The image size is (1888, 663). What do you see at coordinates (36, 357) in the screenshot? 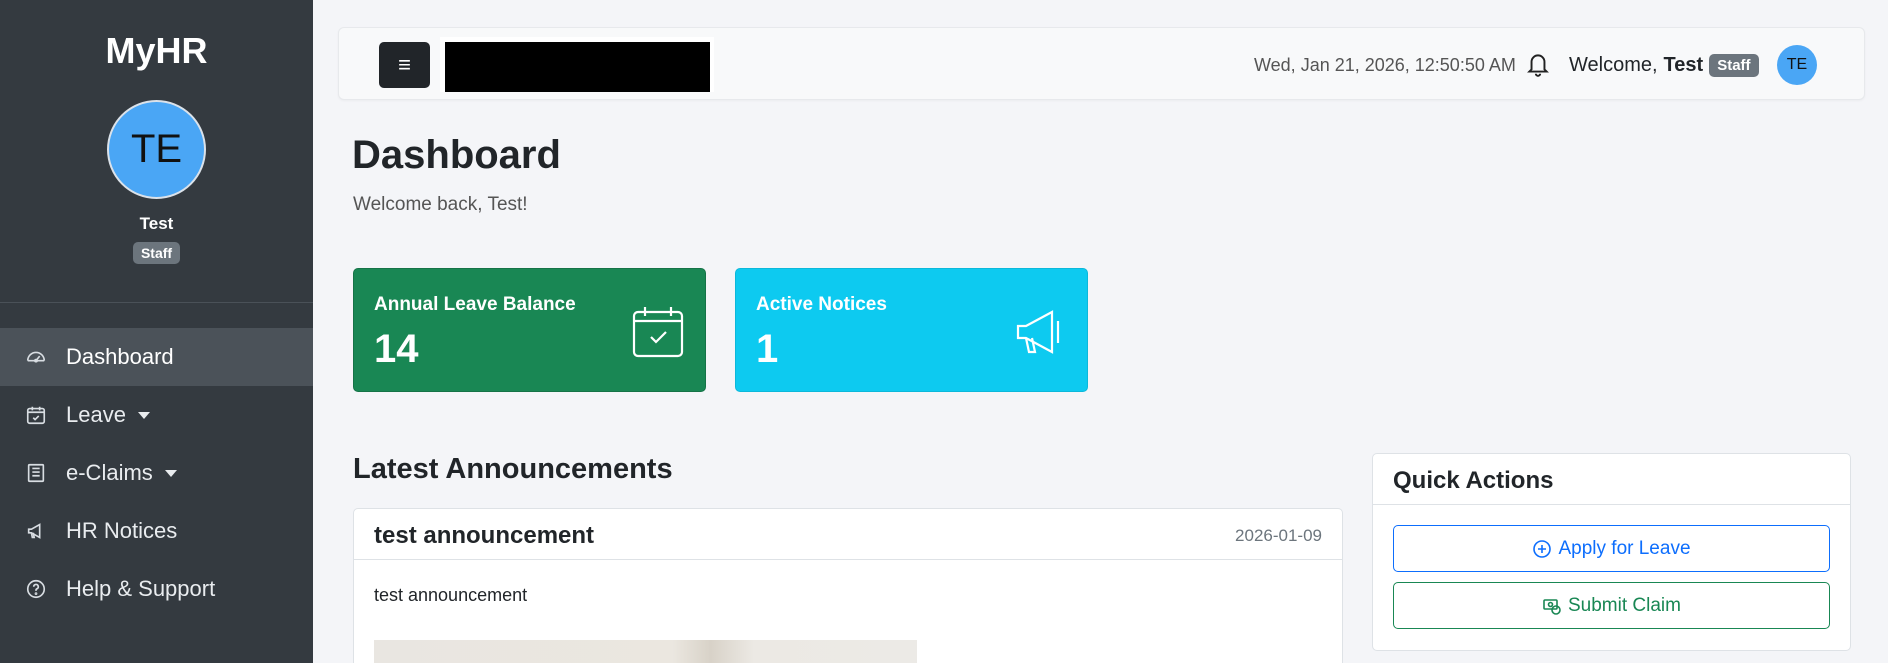
I see `speedometer-icon` at bounding box center [36, 357].